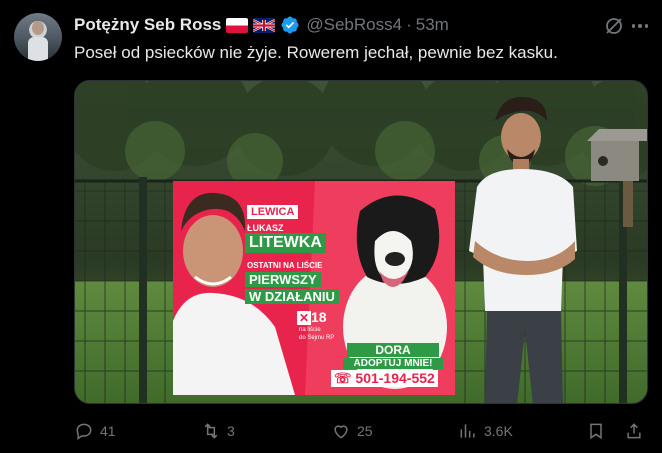 The image size is (662, 453). What do you see at coordinates (264, 25) in the screenshot?
I see `uk-flag-icon` at bounding box center [264, 25].